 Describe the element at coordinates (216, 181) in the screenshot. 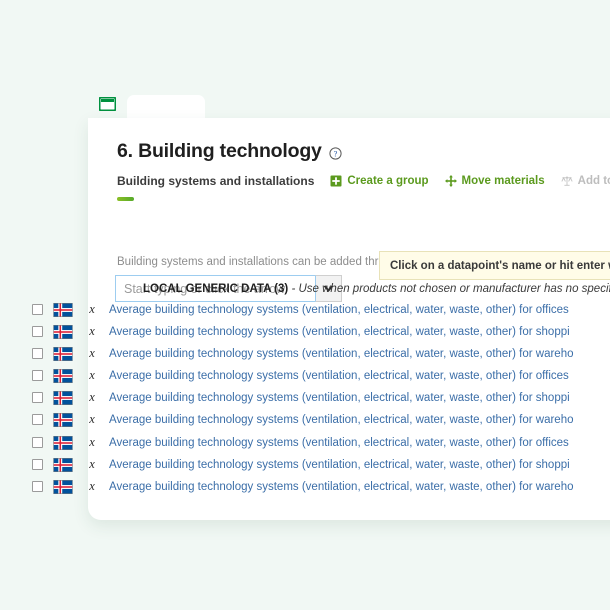

I see `section-subtitle: Building systems and installations` at that location.